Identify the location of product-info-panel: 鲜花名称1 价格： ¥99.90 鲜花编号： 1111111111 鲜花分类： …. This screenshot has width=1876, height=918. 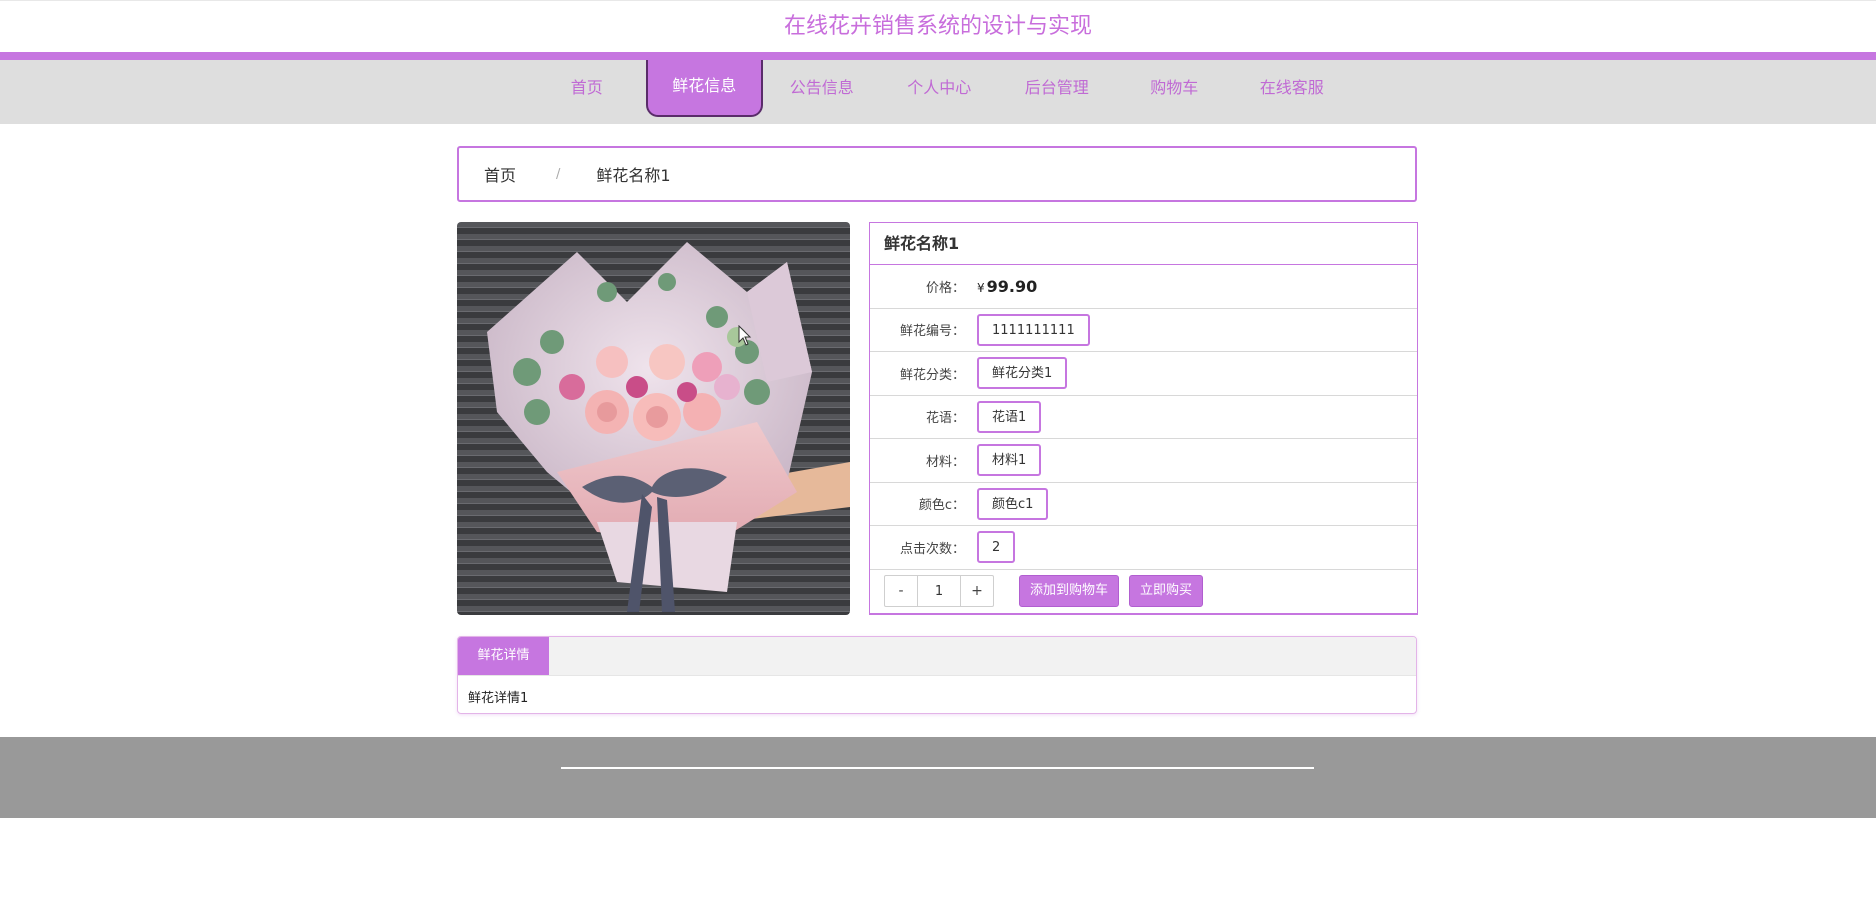
(1143, 418).